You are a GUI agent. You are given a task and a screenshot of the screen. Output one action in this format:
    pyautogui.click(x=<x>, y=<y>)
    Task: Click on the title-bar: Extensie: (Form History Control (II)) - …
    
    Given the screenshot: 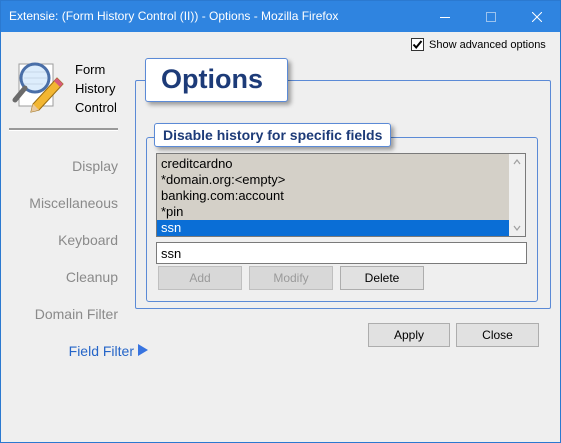 What is the action you would take?
    pyautogui.click(x=280, y=16)
    